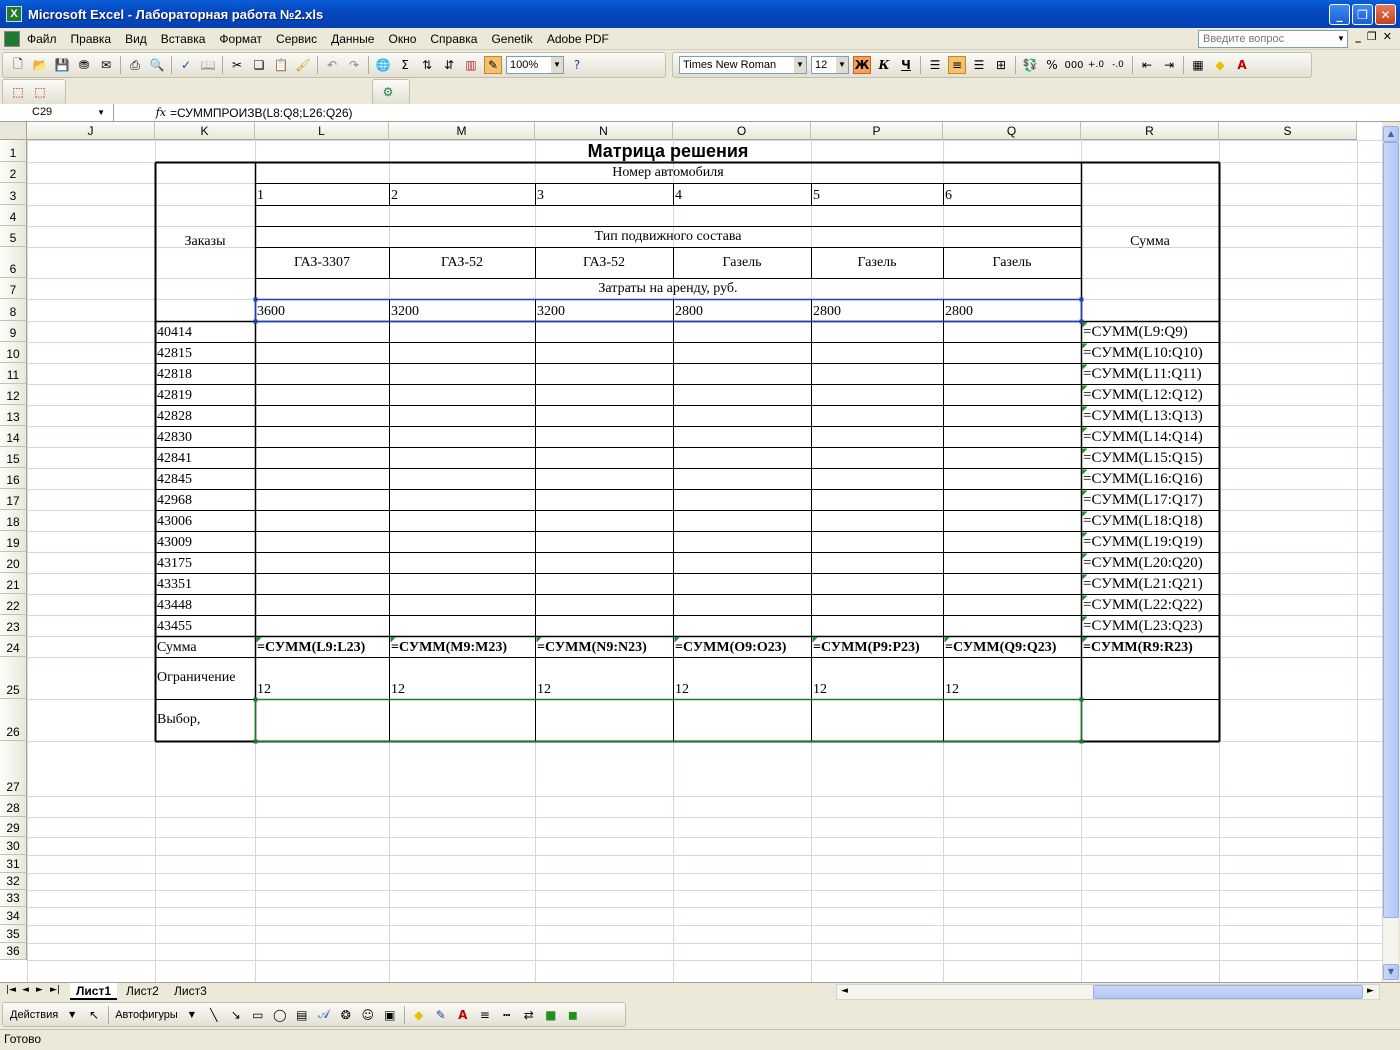  I want to click on column-header: P, so click(877, 131).